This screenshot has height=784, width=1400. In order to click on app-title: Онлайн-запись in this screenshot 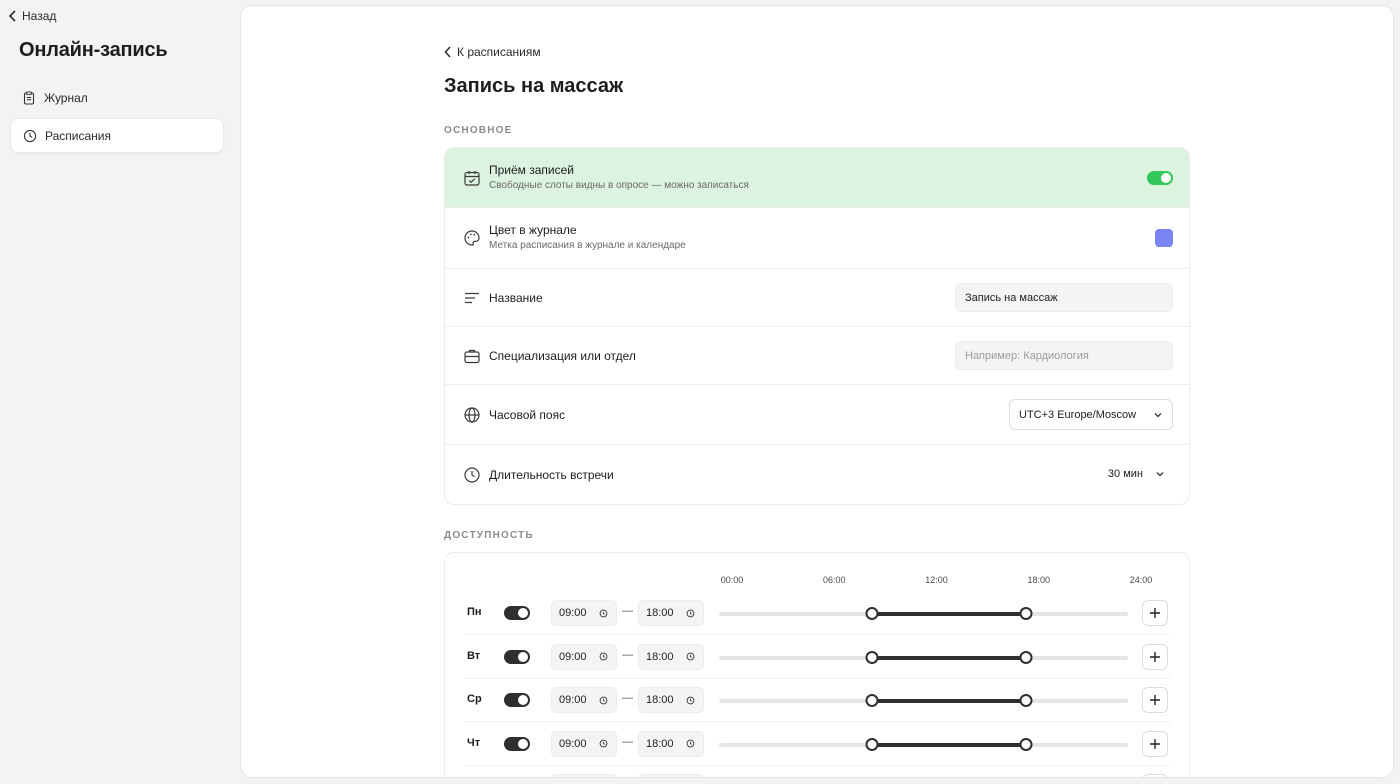, I will do `click(93, 50)`.